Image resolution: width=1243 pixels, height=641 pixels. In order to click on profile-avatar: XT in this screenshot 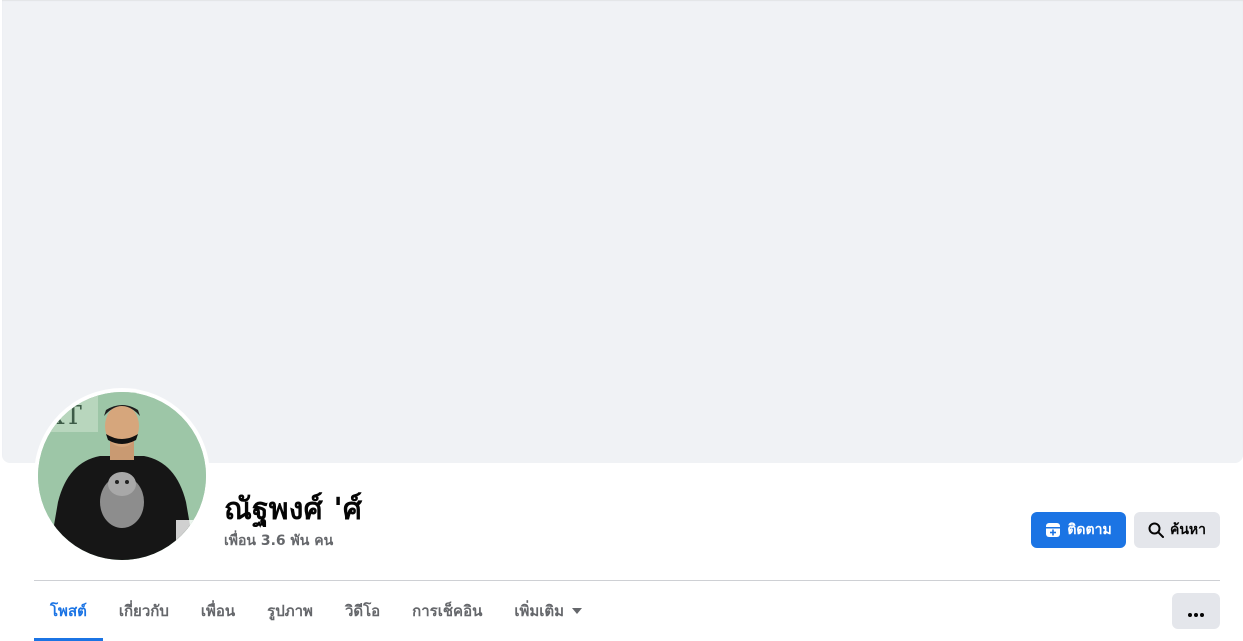, I will do `click(122, 476)`.